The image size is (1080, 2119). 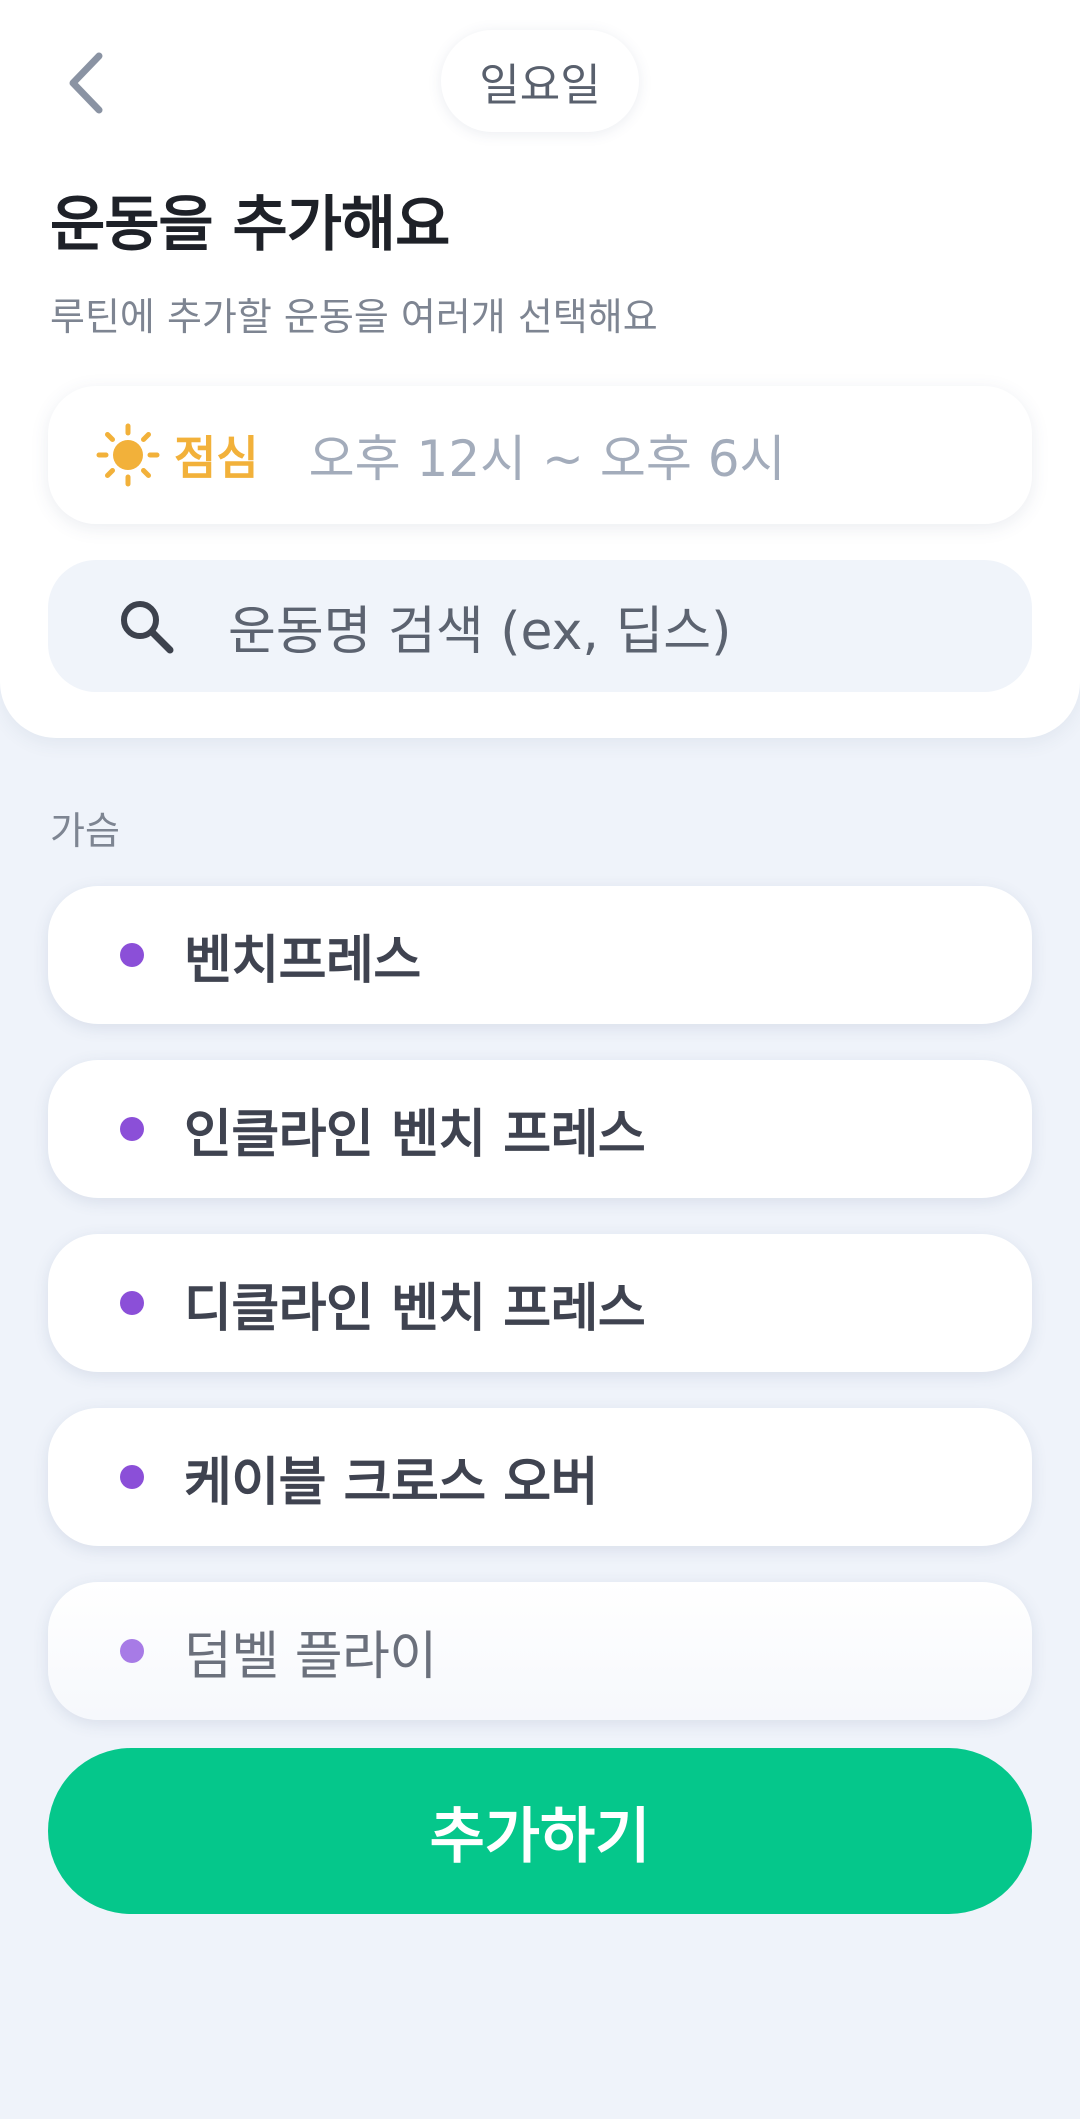 I want to click on page-subtitle: 루틴에 추가할 운동을 여러개 선택해요, so click(x=354, y=317).